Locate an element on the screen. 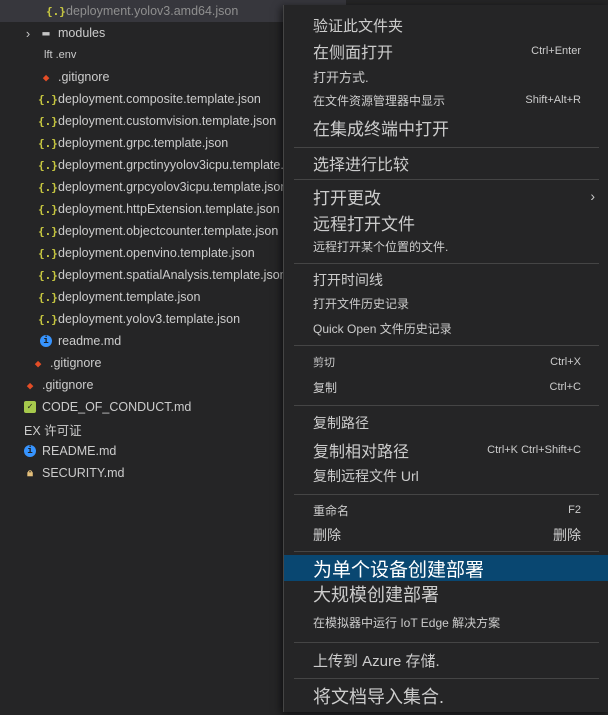 This screenshot has width=608, height=715. tree-item-code-of-conduct: ✓ CODE_OF_CONDUCT.md is located at coordinates (161, 407).